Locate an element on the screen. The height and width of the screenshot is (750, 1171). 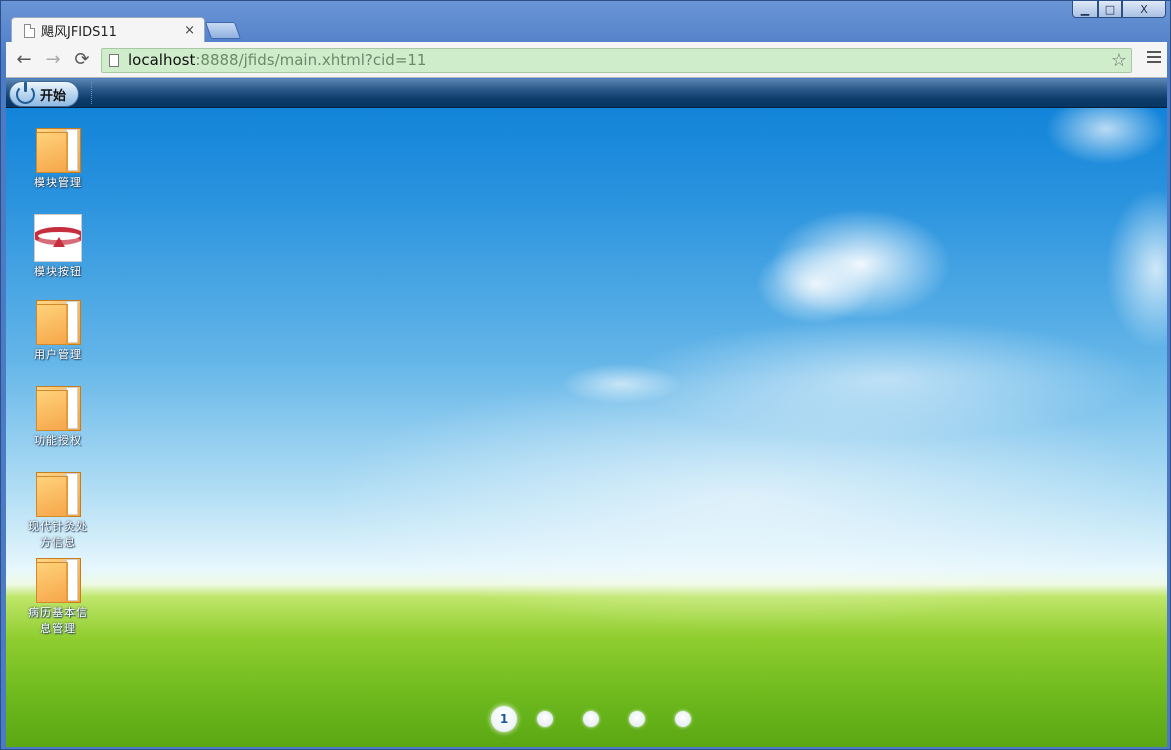
desktop-icon-acupuncture-prescription: 现代针灸处方信息 is located at coordinates (58, 511).